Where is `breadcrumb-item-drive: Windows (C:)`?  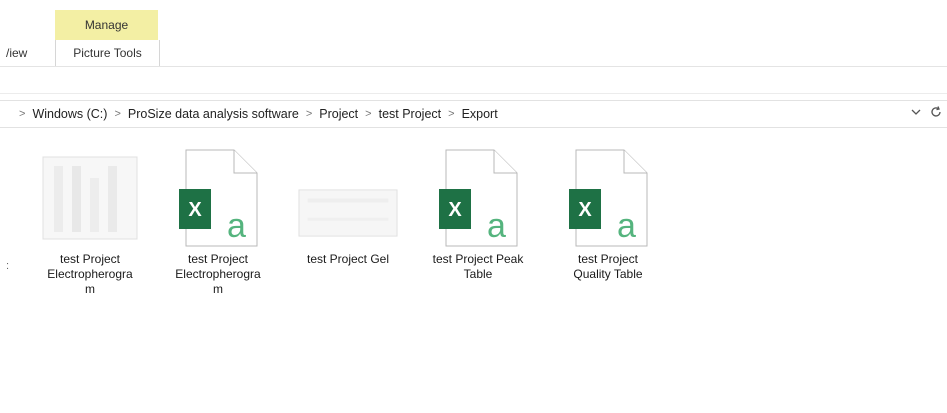
breadcrumb-item-drive: Windows (C:) is located at coordinates (69, 114).